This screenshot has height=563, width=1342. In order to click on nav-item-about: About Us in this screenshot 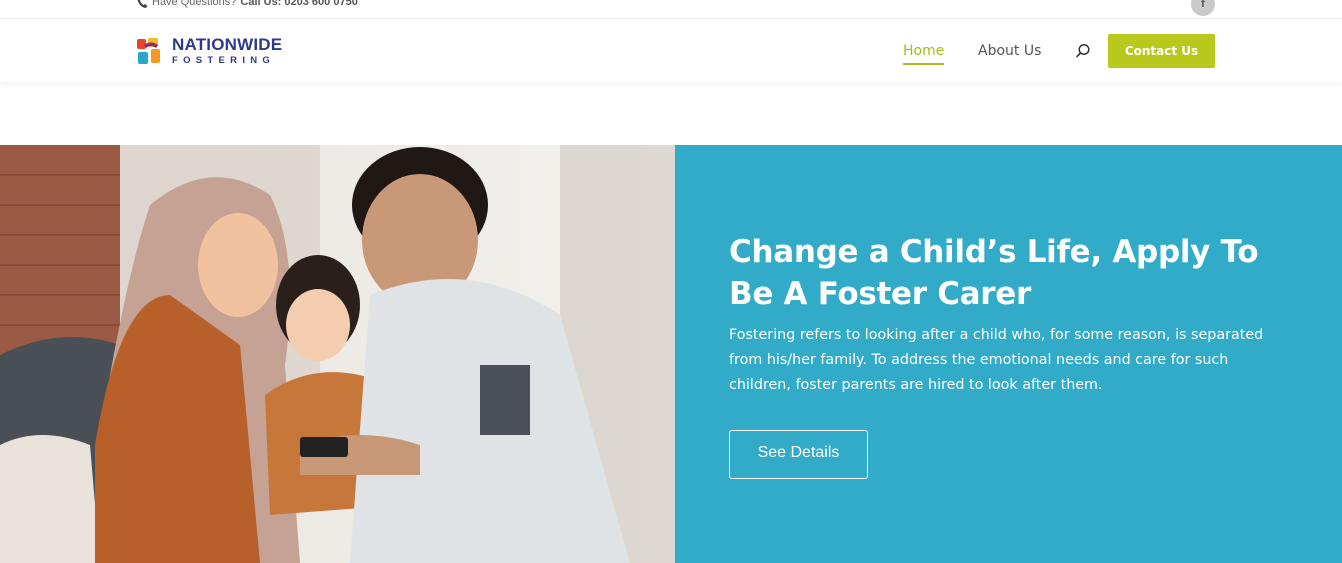, I will do `click(1009, 50)`.